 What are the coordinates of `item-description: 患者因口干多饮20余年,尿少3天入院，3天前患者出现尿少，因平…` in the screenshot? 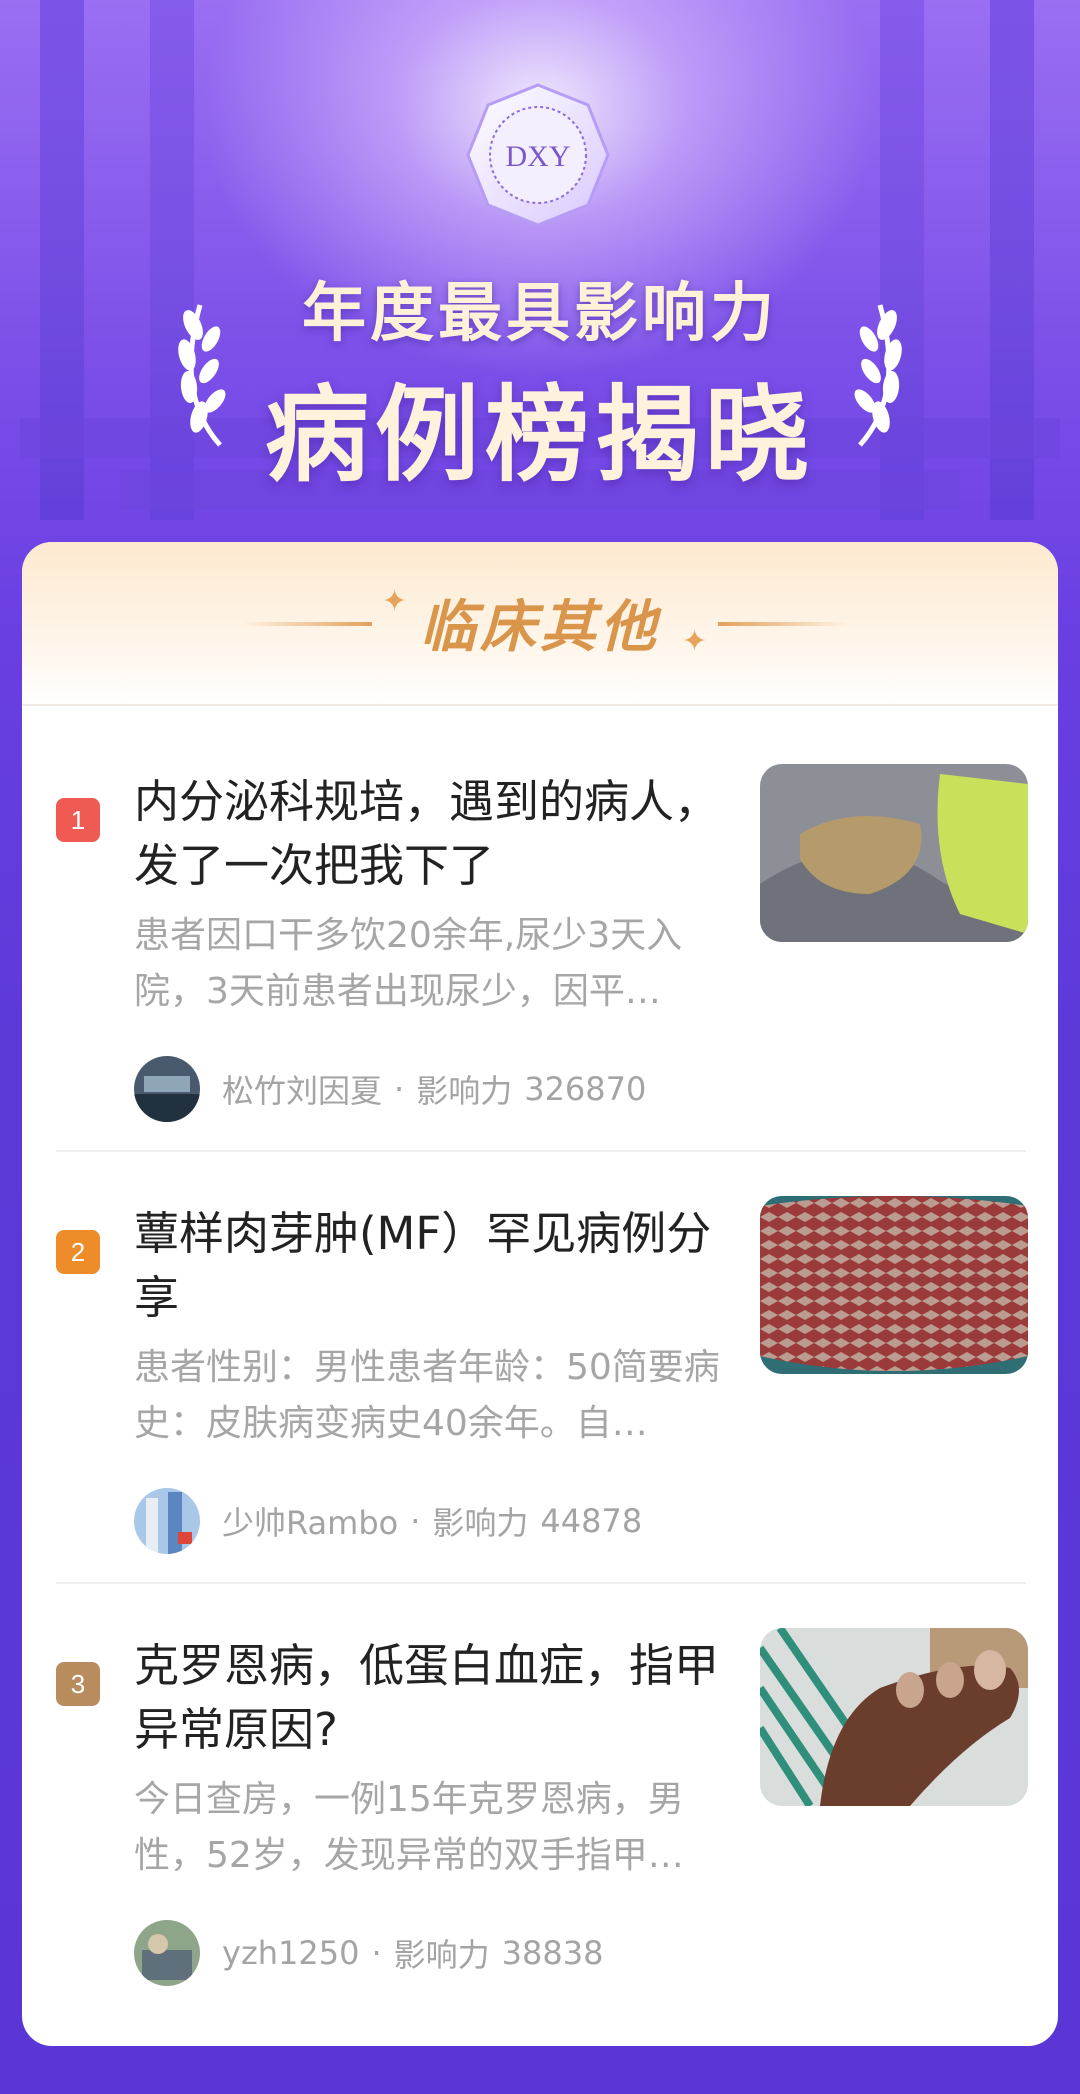 It's located at (408, 963).